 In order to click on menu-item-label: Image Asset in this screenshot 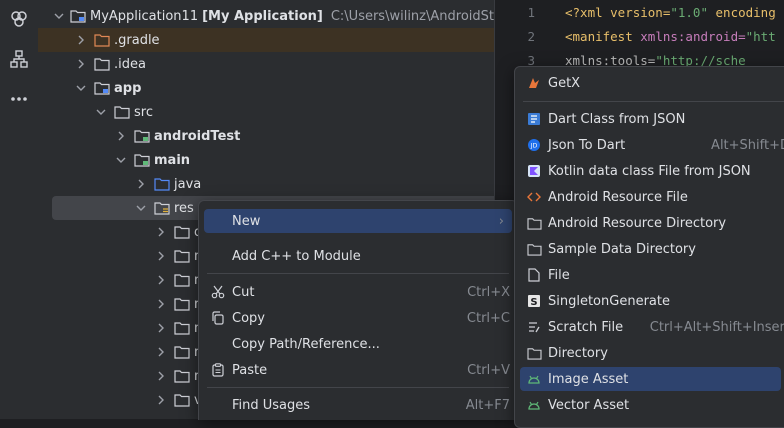, I will do `click(588, 379)`.